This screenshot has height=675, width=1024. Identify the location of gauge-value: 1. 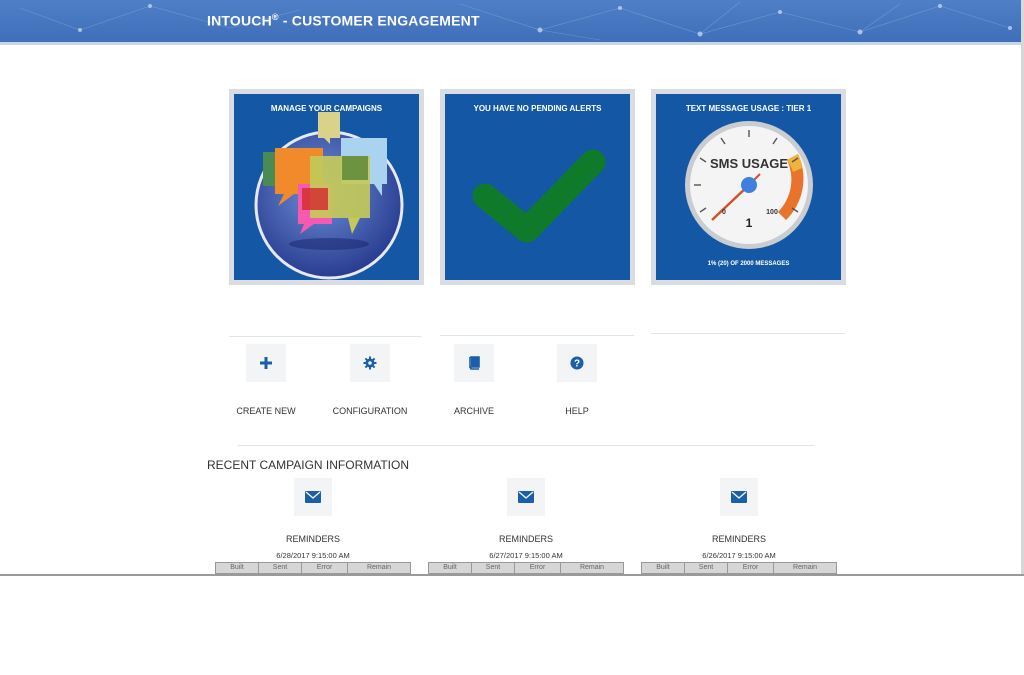
(749, 223).